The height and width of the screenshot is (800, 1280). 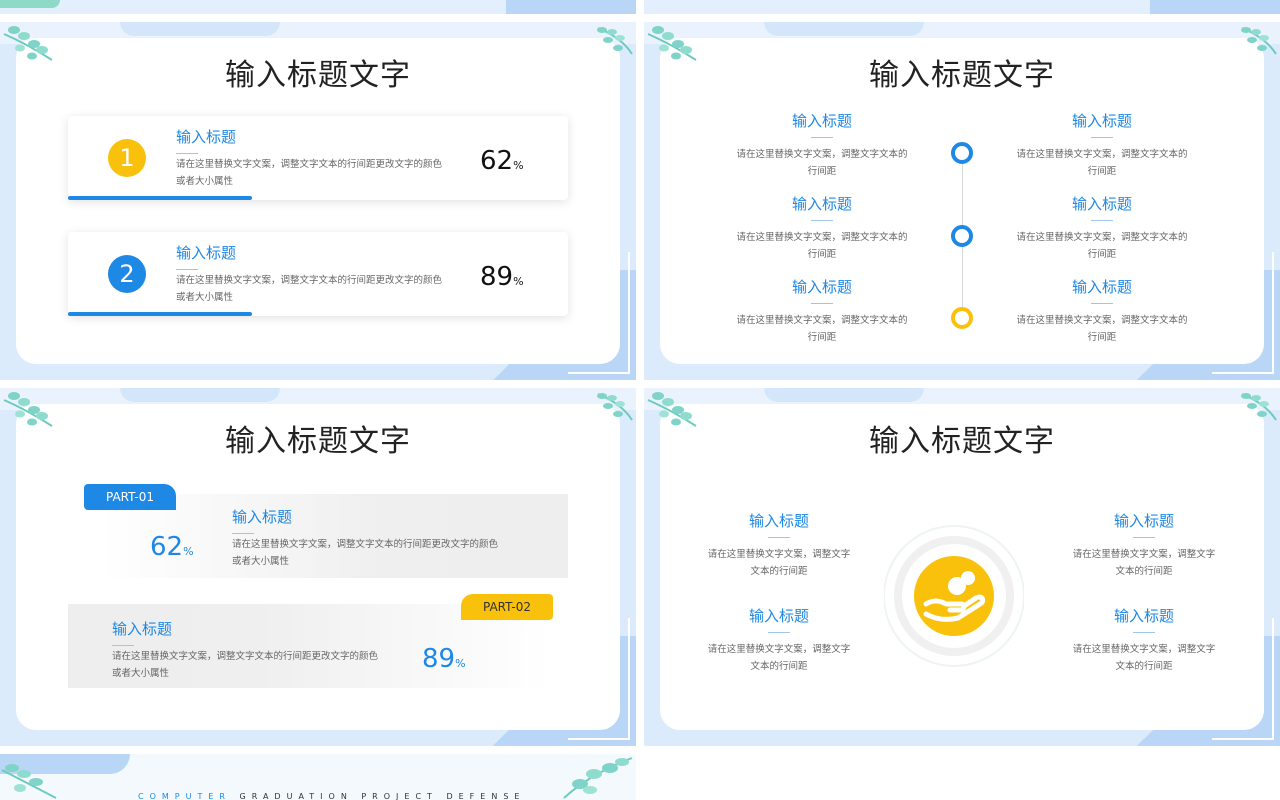 I want to click on part-heading-2: 输入标题, so click(x=142, y=632).